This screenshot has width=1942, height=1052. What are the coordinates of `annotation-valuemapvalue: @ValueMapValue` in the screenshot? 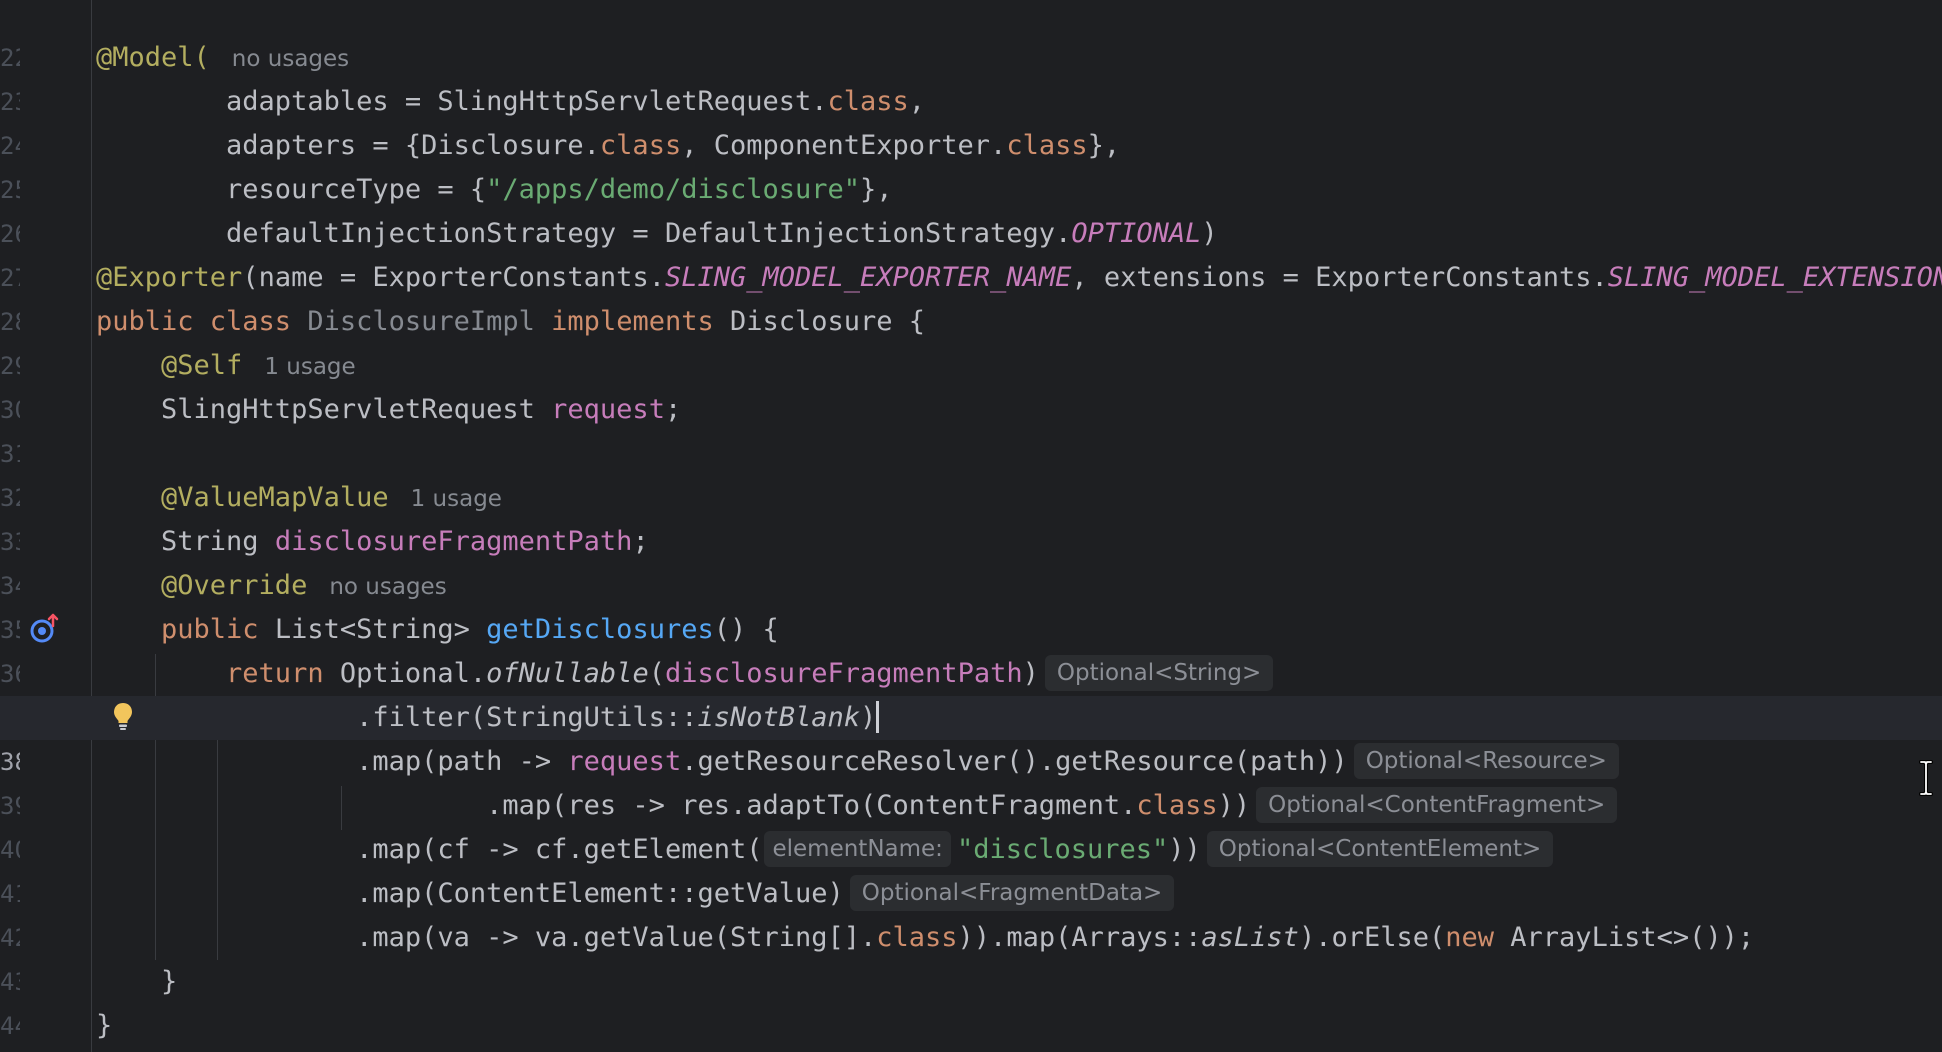 It's located at (242, 497).